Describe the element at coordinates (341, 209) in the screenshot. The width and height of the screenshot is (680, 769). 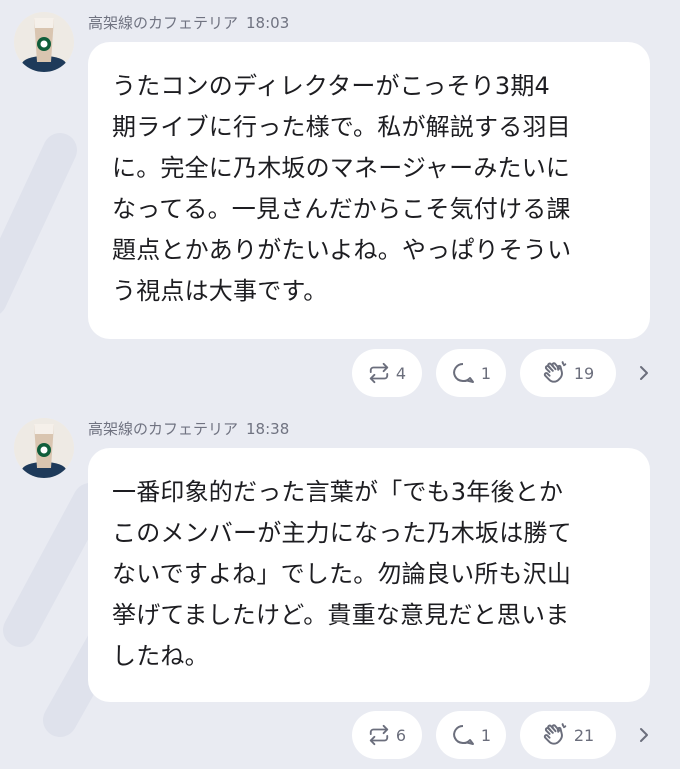
I see `message-line: なってる。一見さんだからこそ気付ける課` at that location.